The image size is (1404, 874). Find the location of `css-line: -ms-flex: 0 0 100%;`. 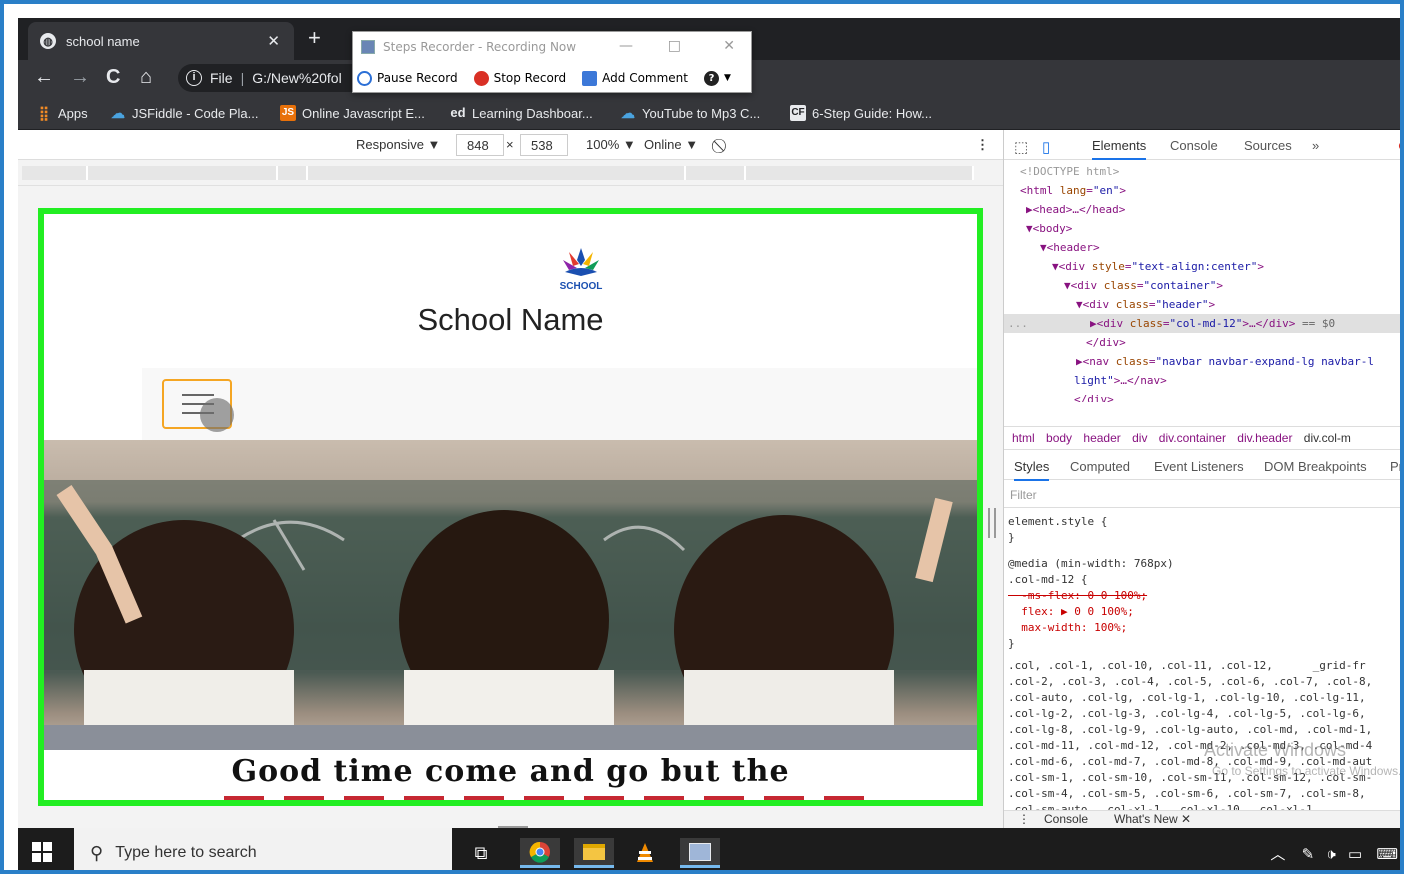

css-line: -ms-flex: 0 0 100%; is located at coordinates (1077, 595).